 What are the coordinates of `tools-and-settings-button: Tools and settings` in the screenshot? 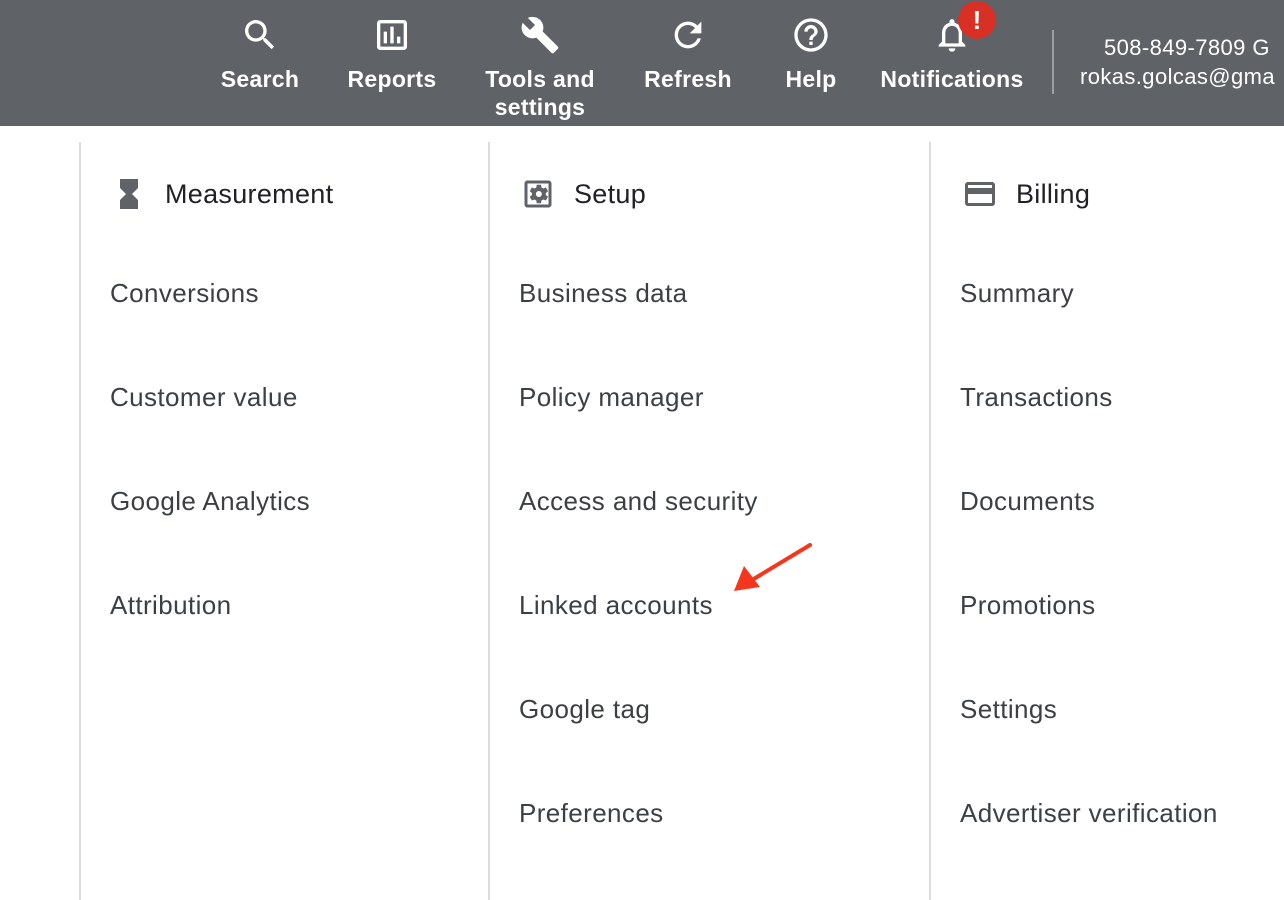 It's located at (540, 63).